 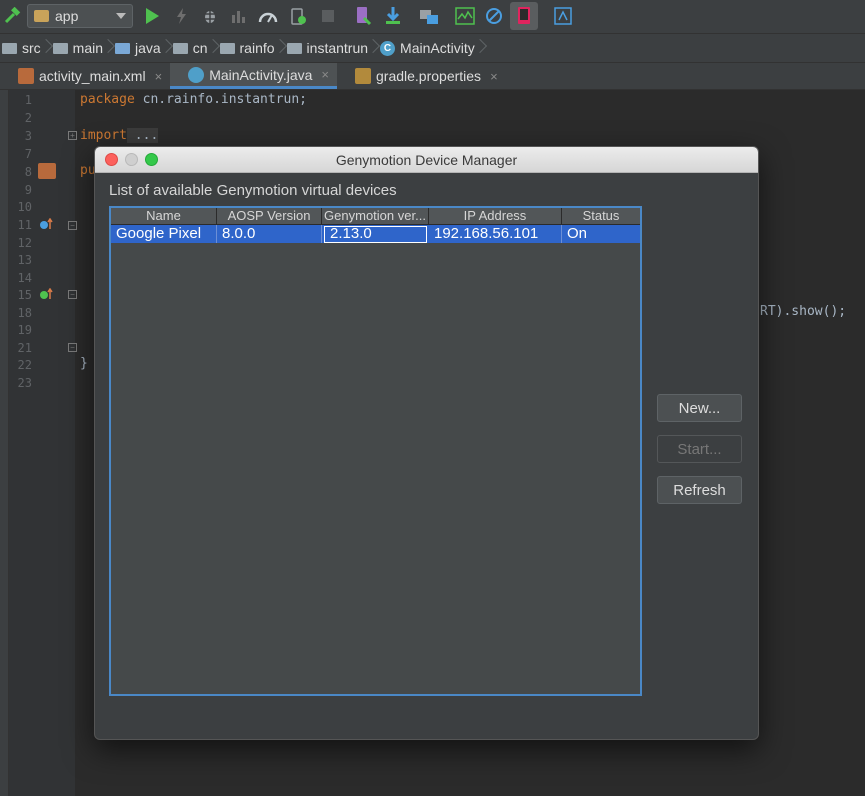 I want to click on layout-inspector-icon, so click(x=563, y=16).